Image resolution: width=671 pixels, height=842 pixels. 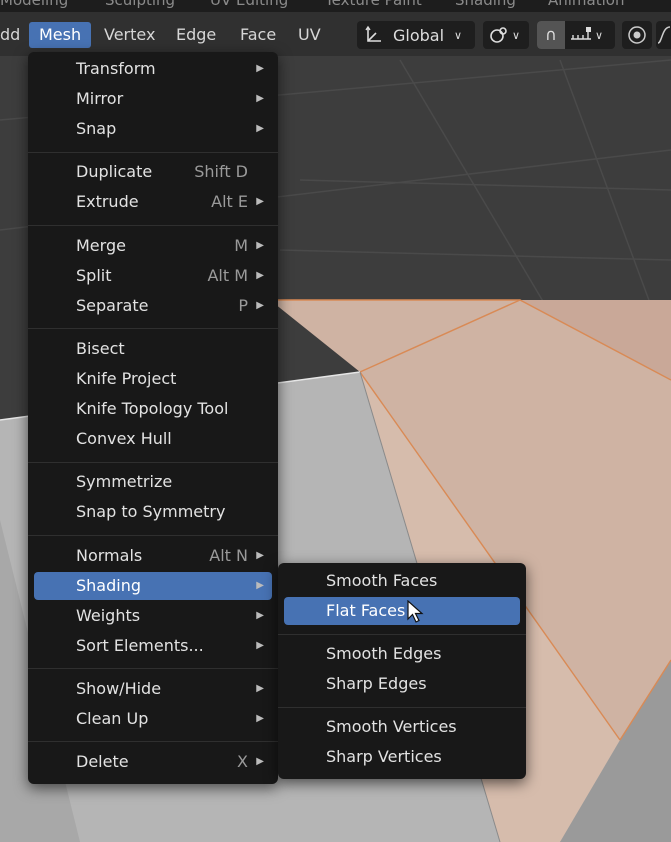 I want to click on mesh-menu-item-shading: Shading ▶, so click(x=153, y=585).